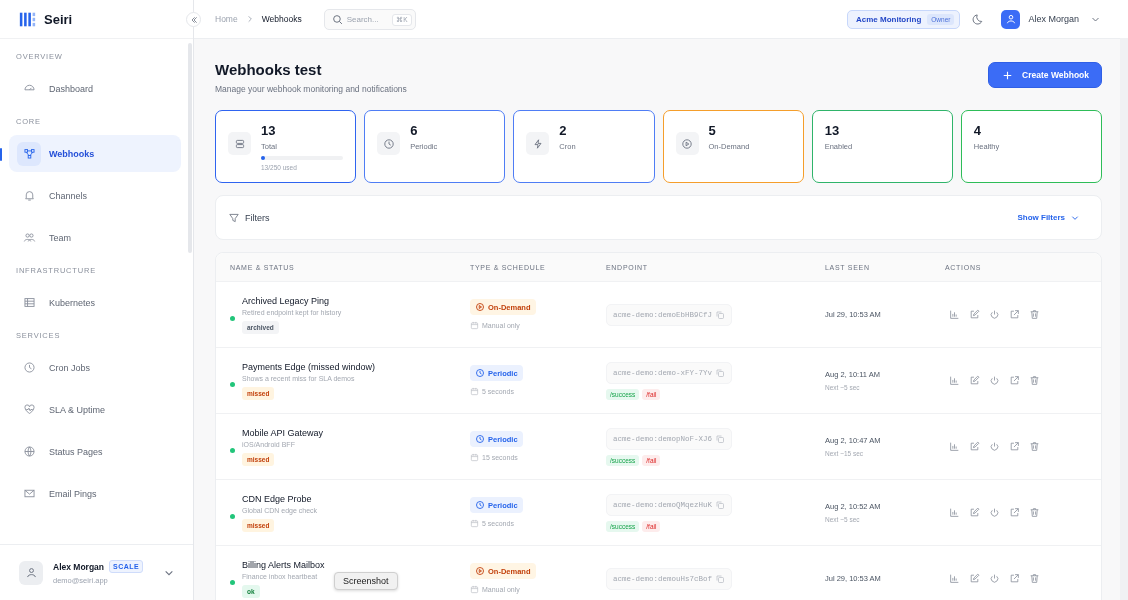 This screenshot has width=1128, height=600. Describe the element at coordinates (95, 451) in the screenshot. I see `sidebar-item: Status Pages` at that location.